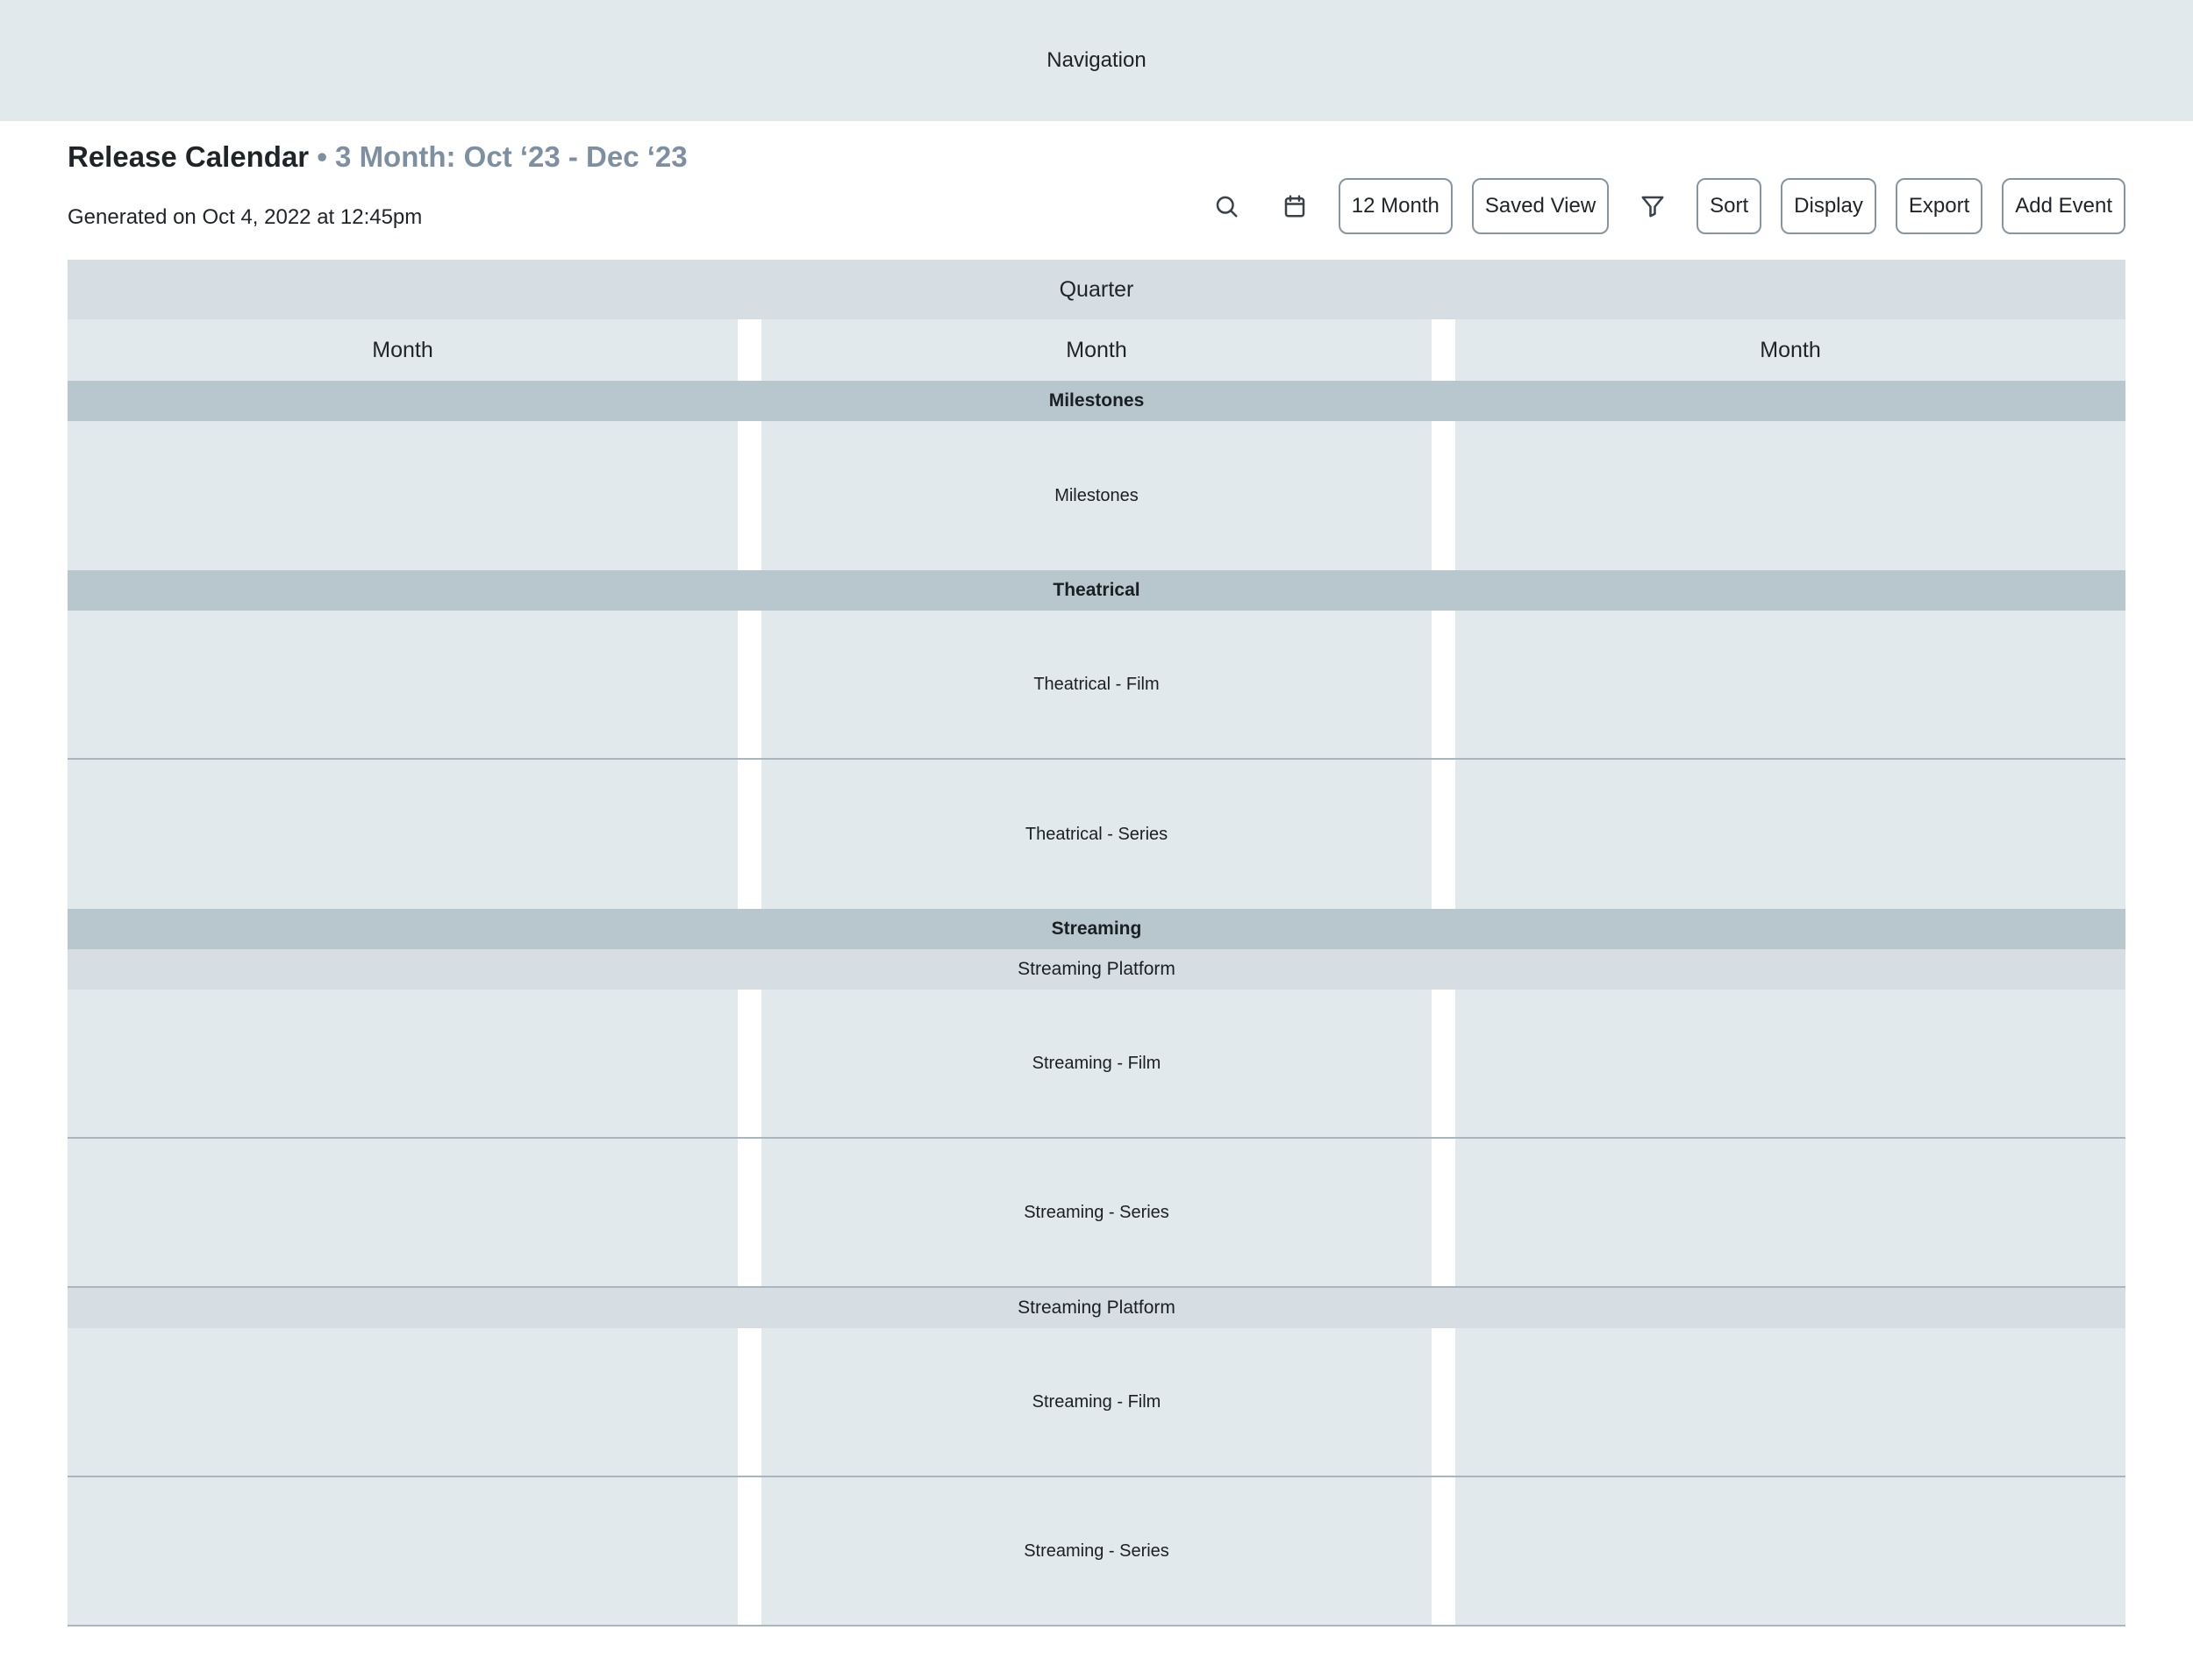 The width and height of the screenshot is (2193, 1680). What do you see at coordinates (1729, 206) in the screenshot?
I see `sort-button: Sort` at bounding box center [1729, 206].